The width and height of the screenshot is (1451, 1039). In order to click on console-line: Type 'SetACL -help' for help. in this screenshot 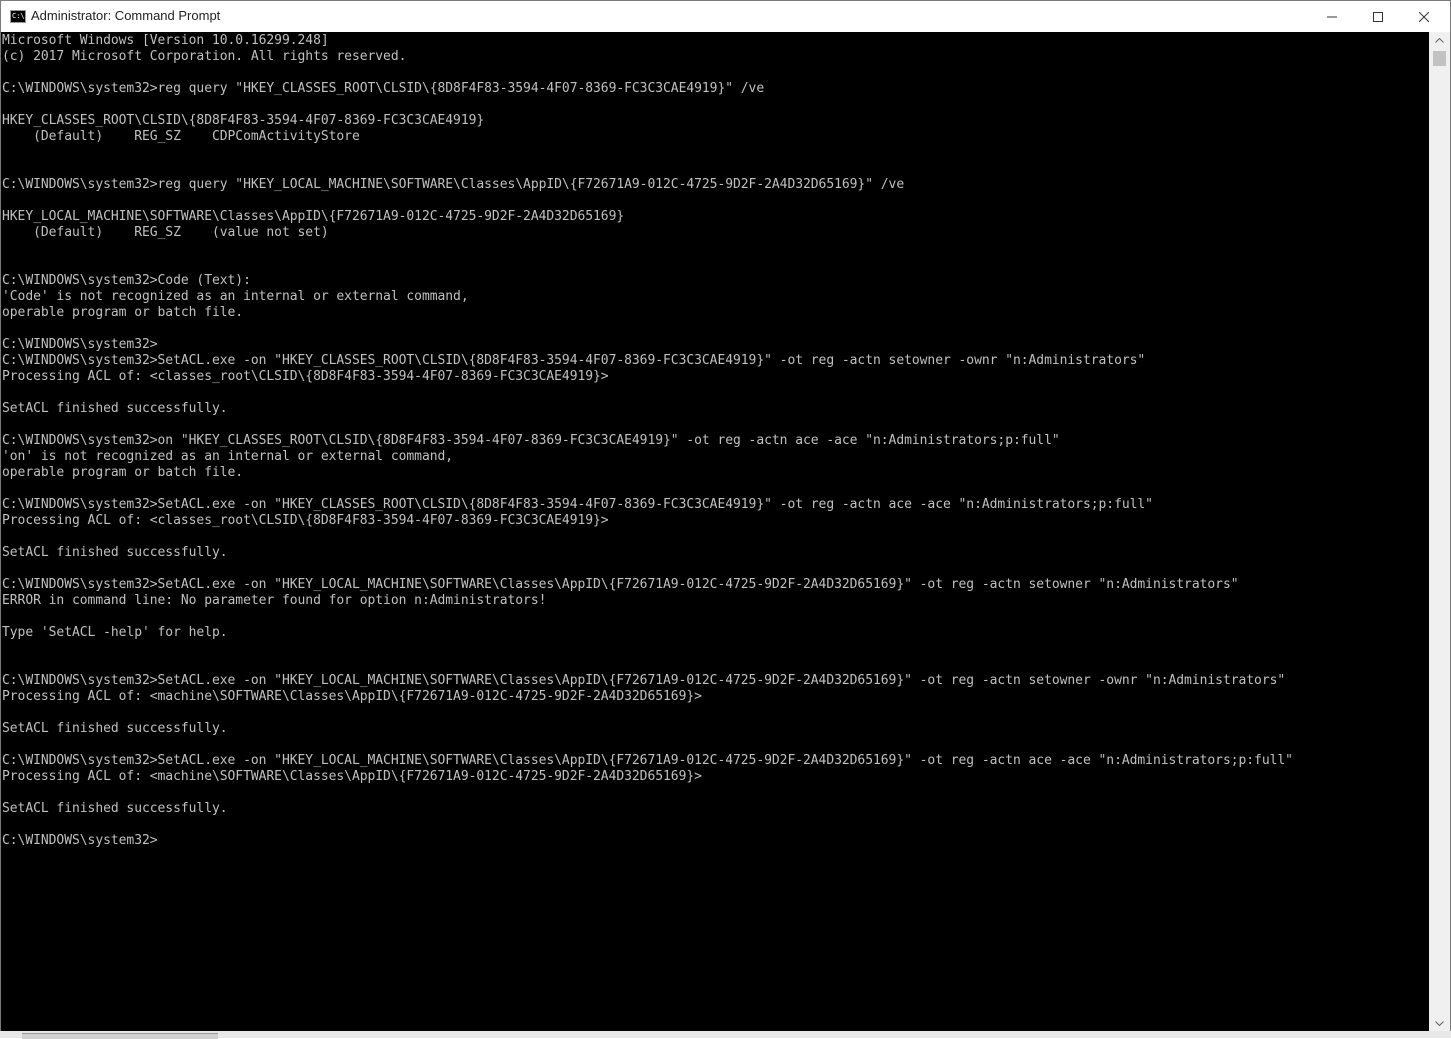, I will do `click(115, 632)`.